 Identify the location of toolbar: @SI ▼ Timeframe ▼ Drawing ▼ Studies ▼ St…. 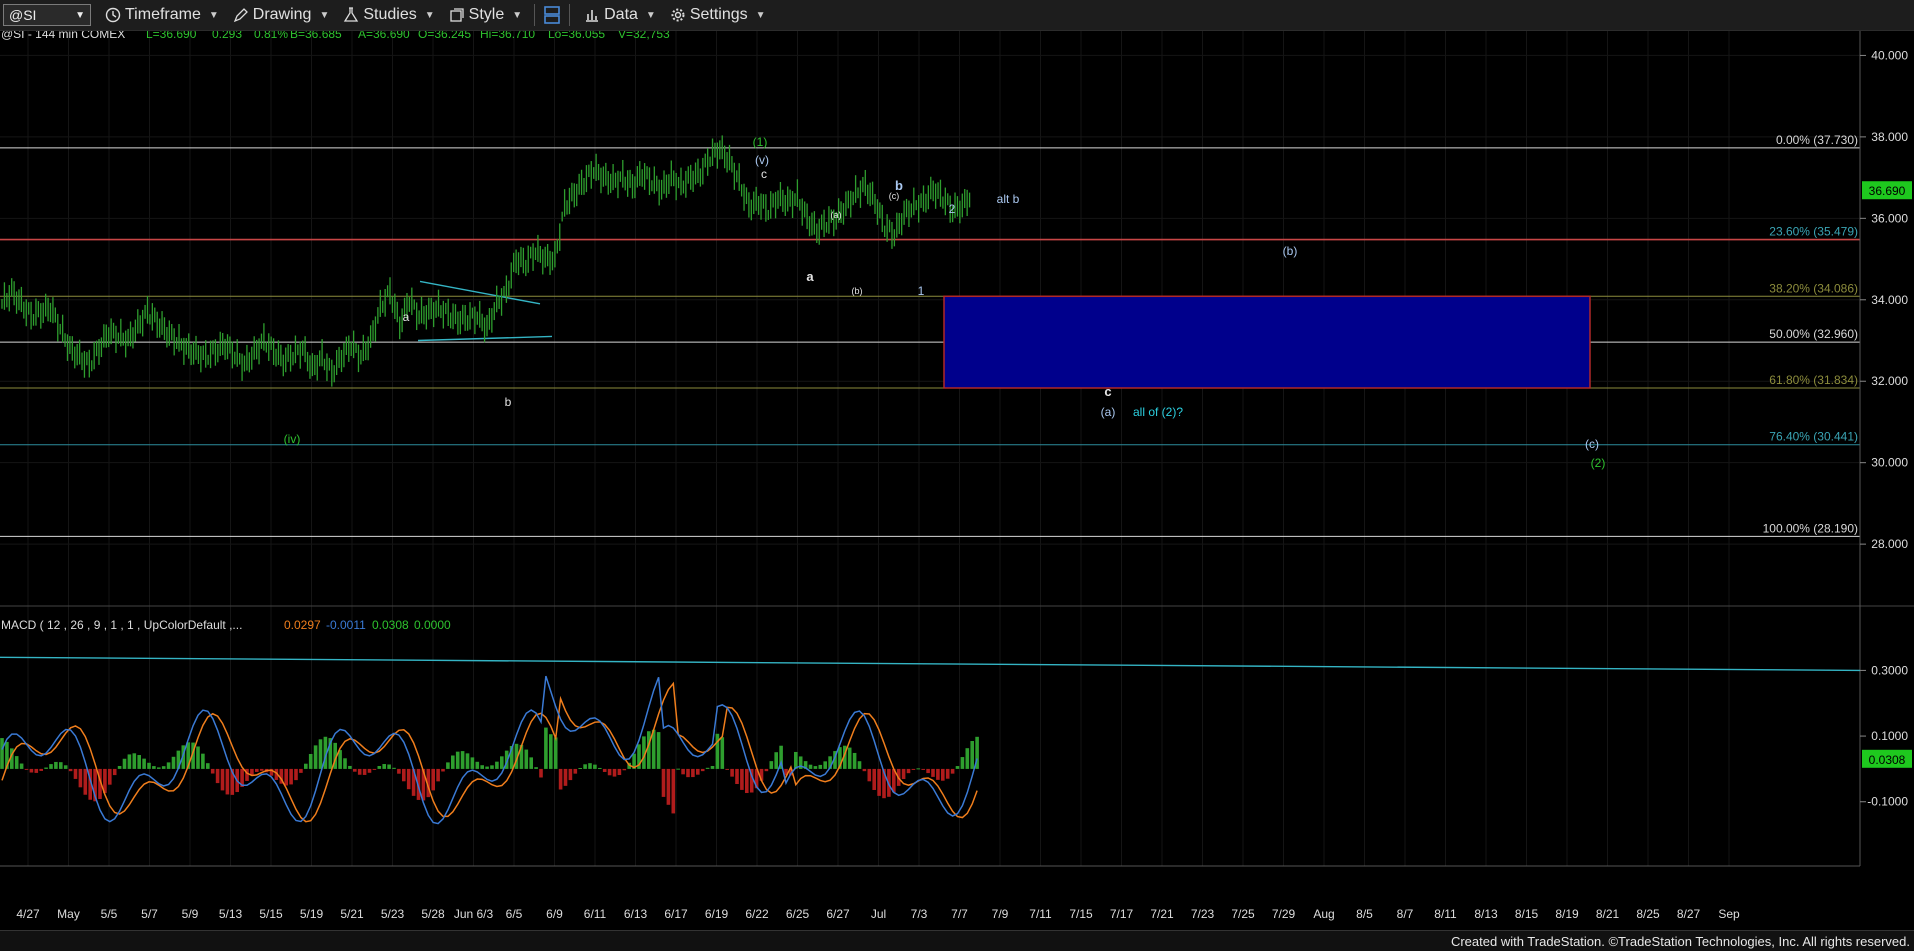
(957, 15).